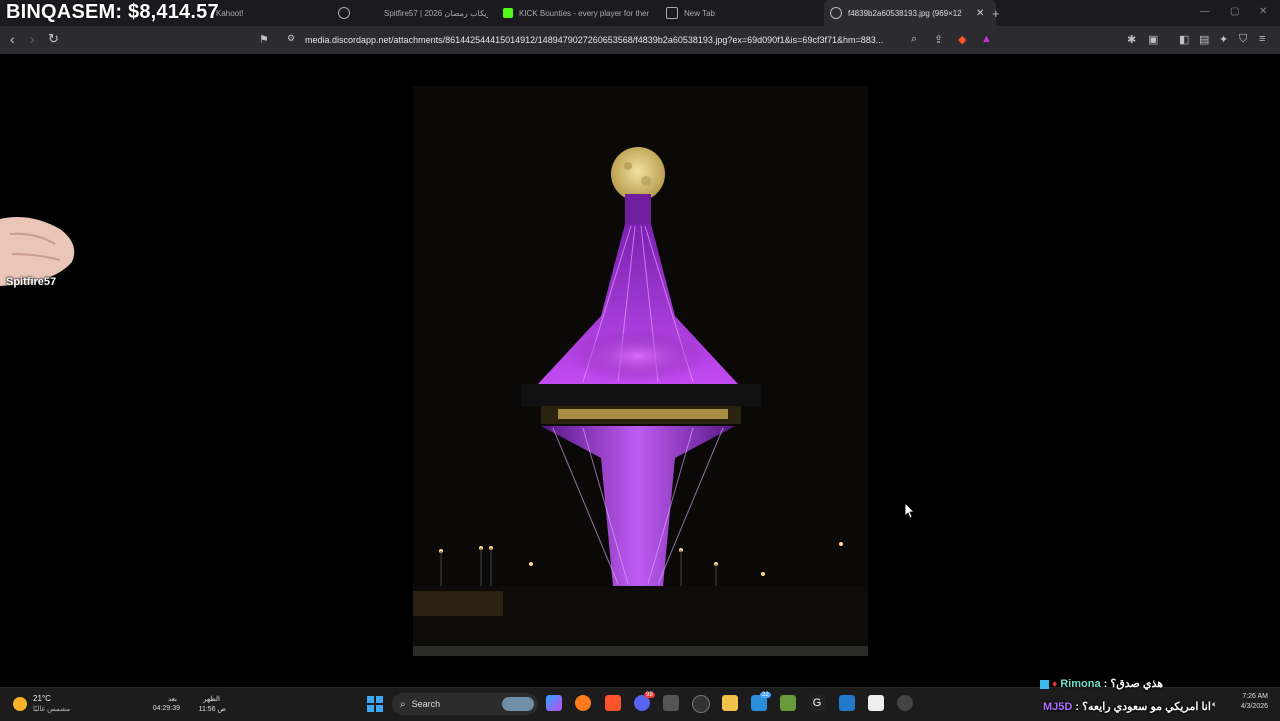 The image size is (1280, 721). Describe the element at coordinates (817, 703) in the screenshot. I see `g-app-icon: G` at that location.